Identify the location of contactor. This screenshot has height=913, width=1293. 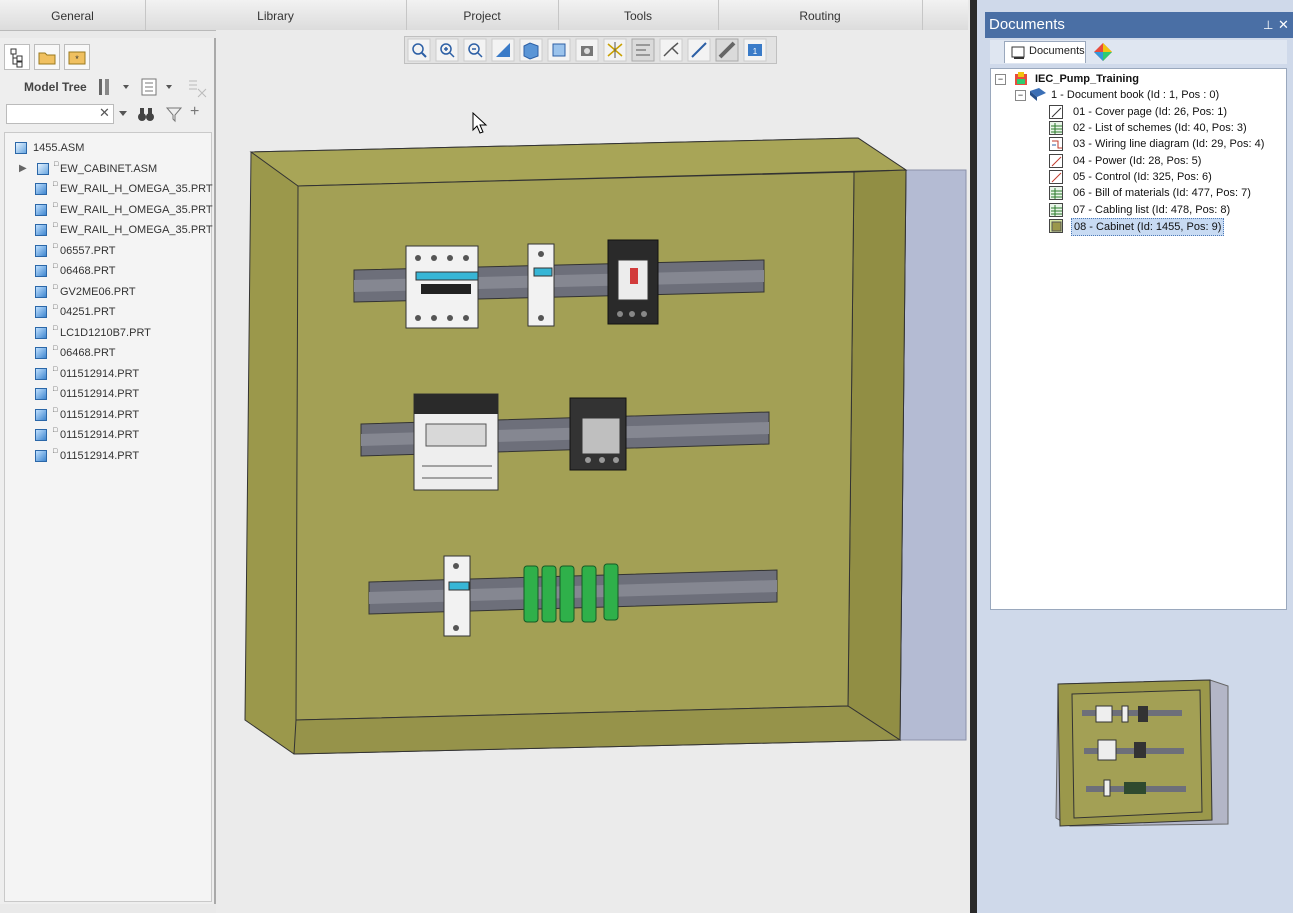
(598, 434).